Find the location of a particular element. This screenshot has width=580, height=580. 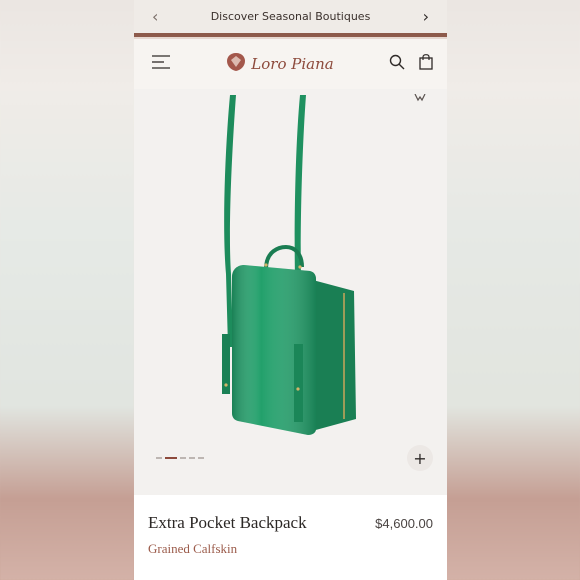

promo-text: Discover Seasonal Boutiques is located at coordinates (291, 16).